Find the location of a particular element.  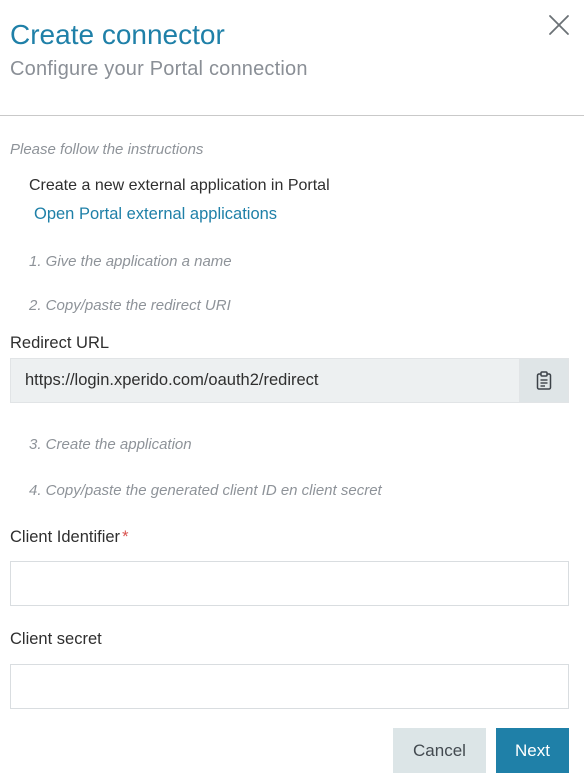

cancel-button: Cancel is located at coordinates (439, 750).